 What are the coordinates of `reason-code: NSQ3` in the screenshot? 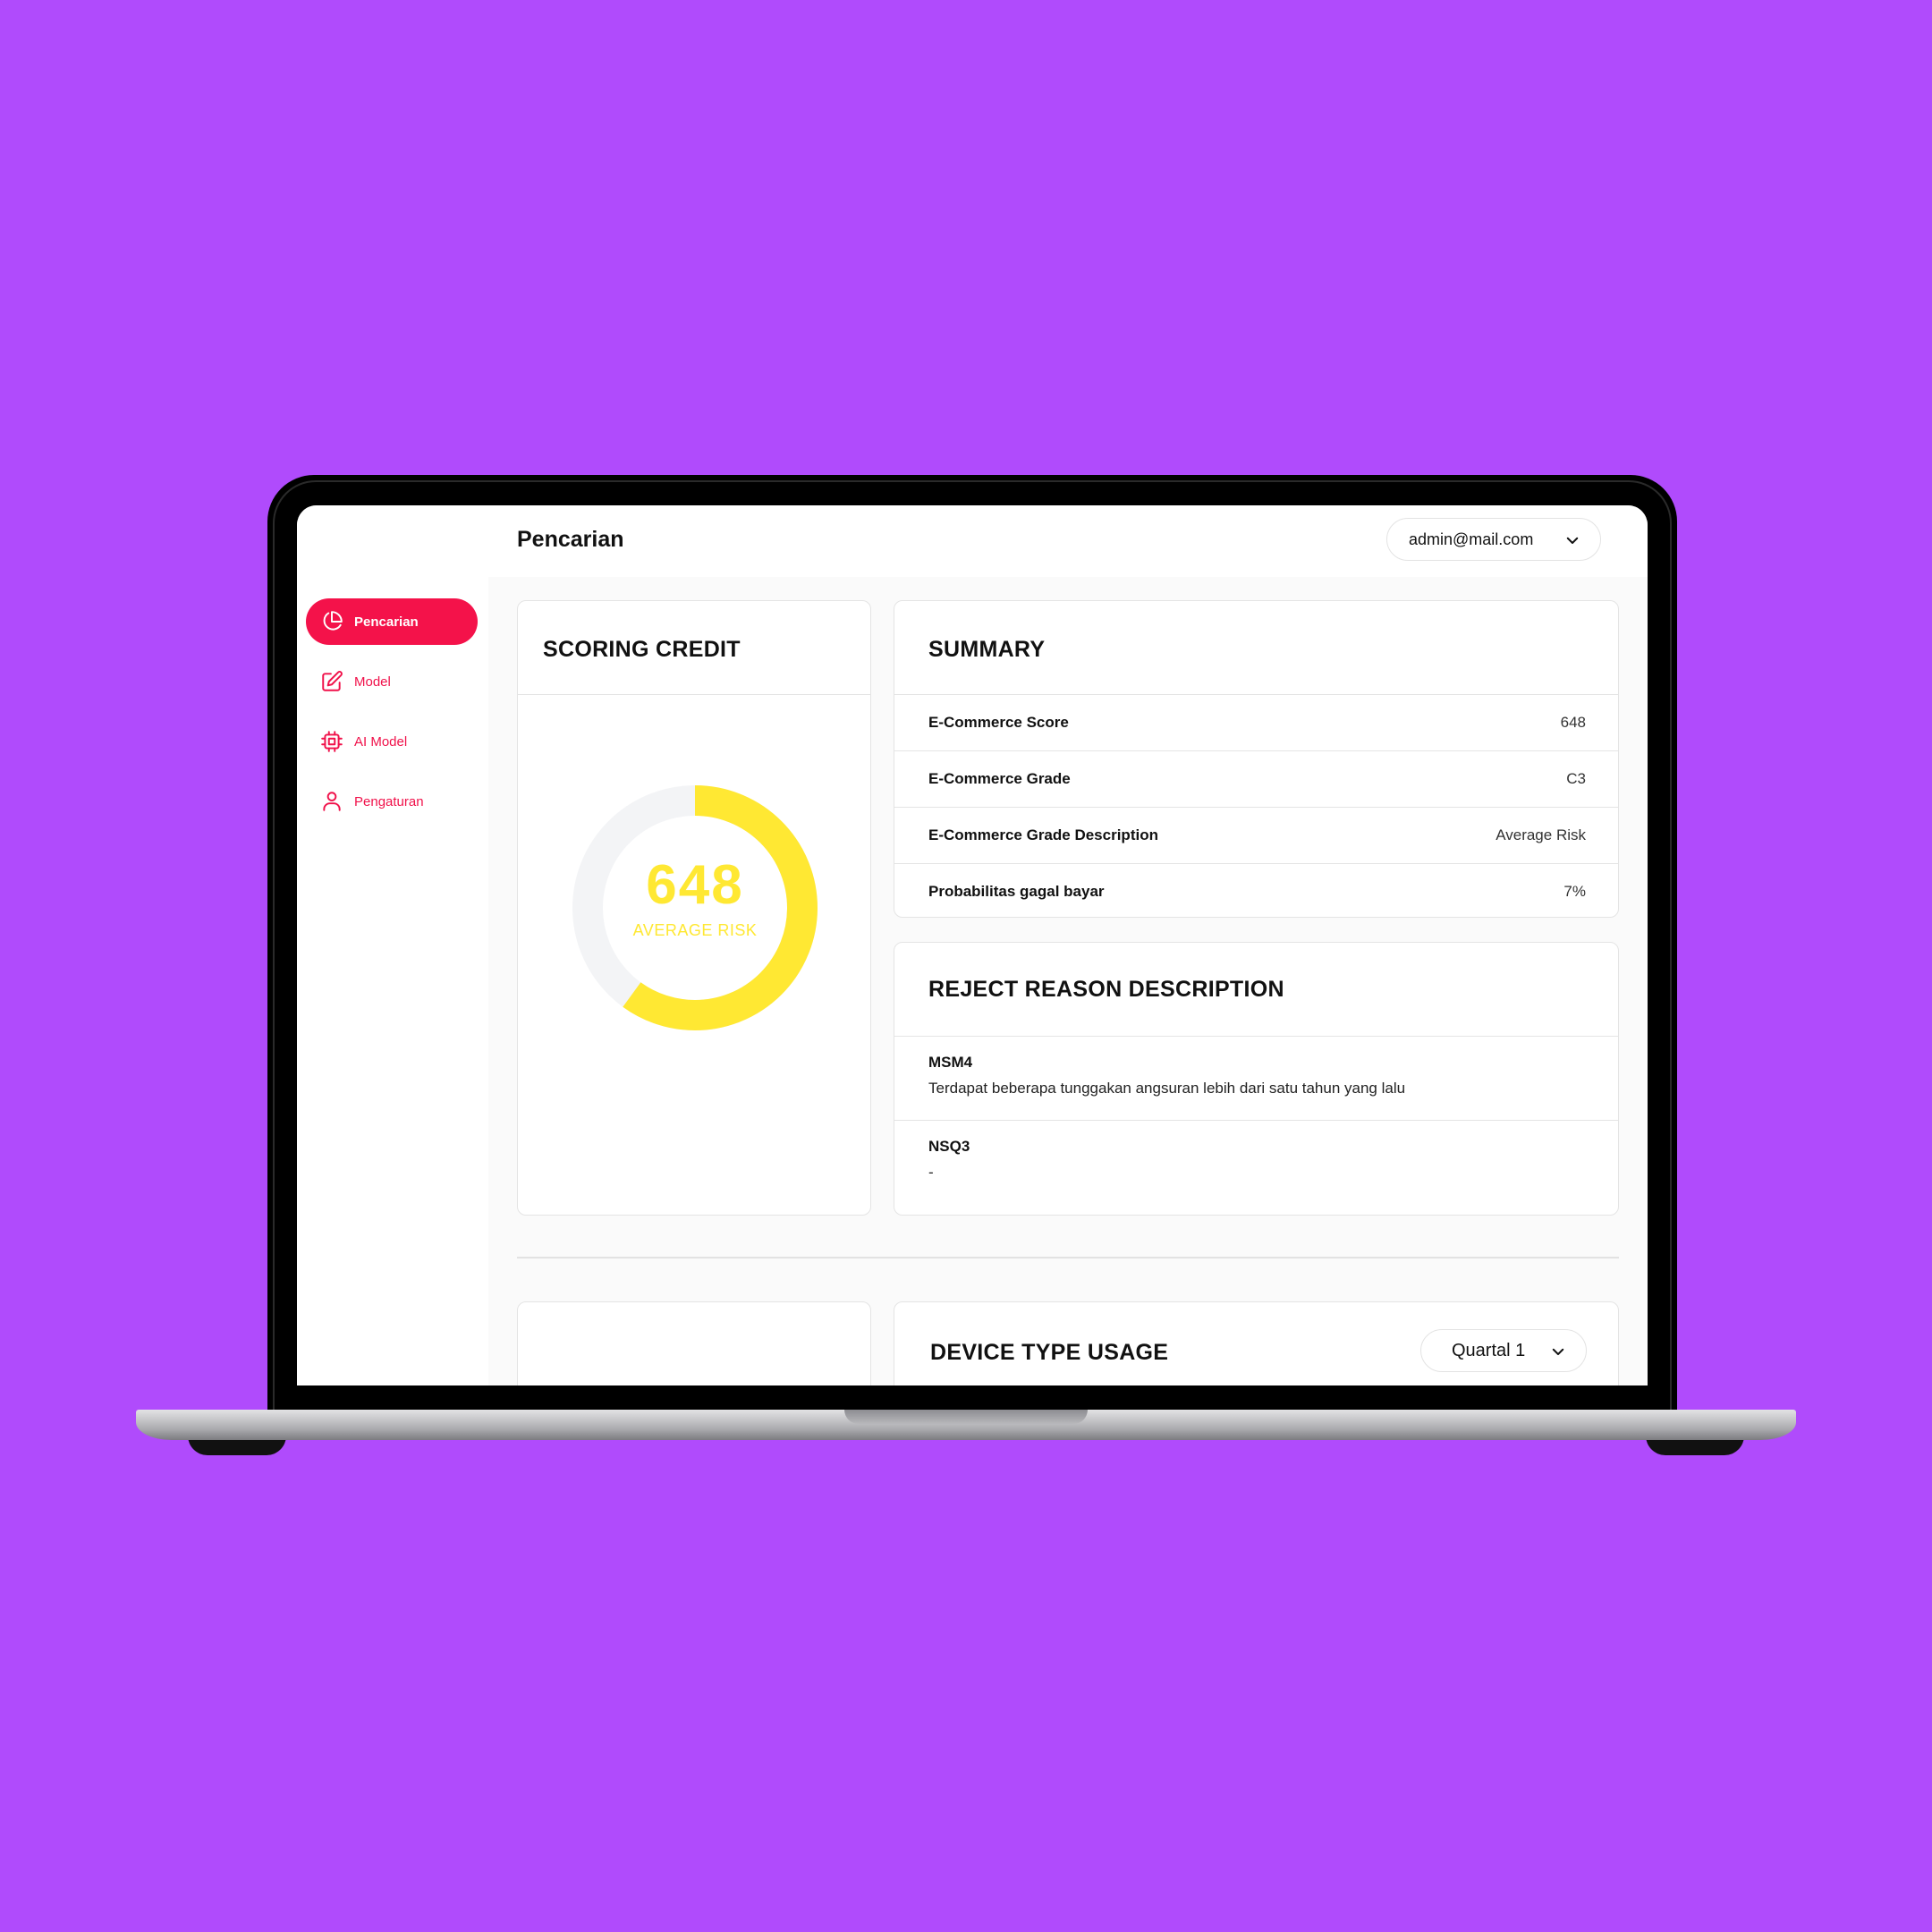 It's located at (949, 1146).